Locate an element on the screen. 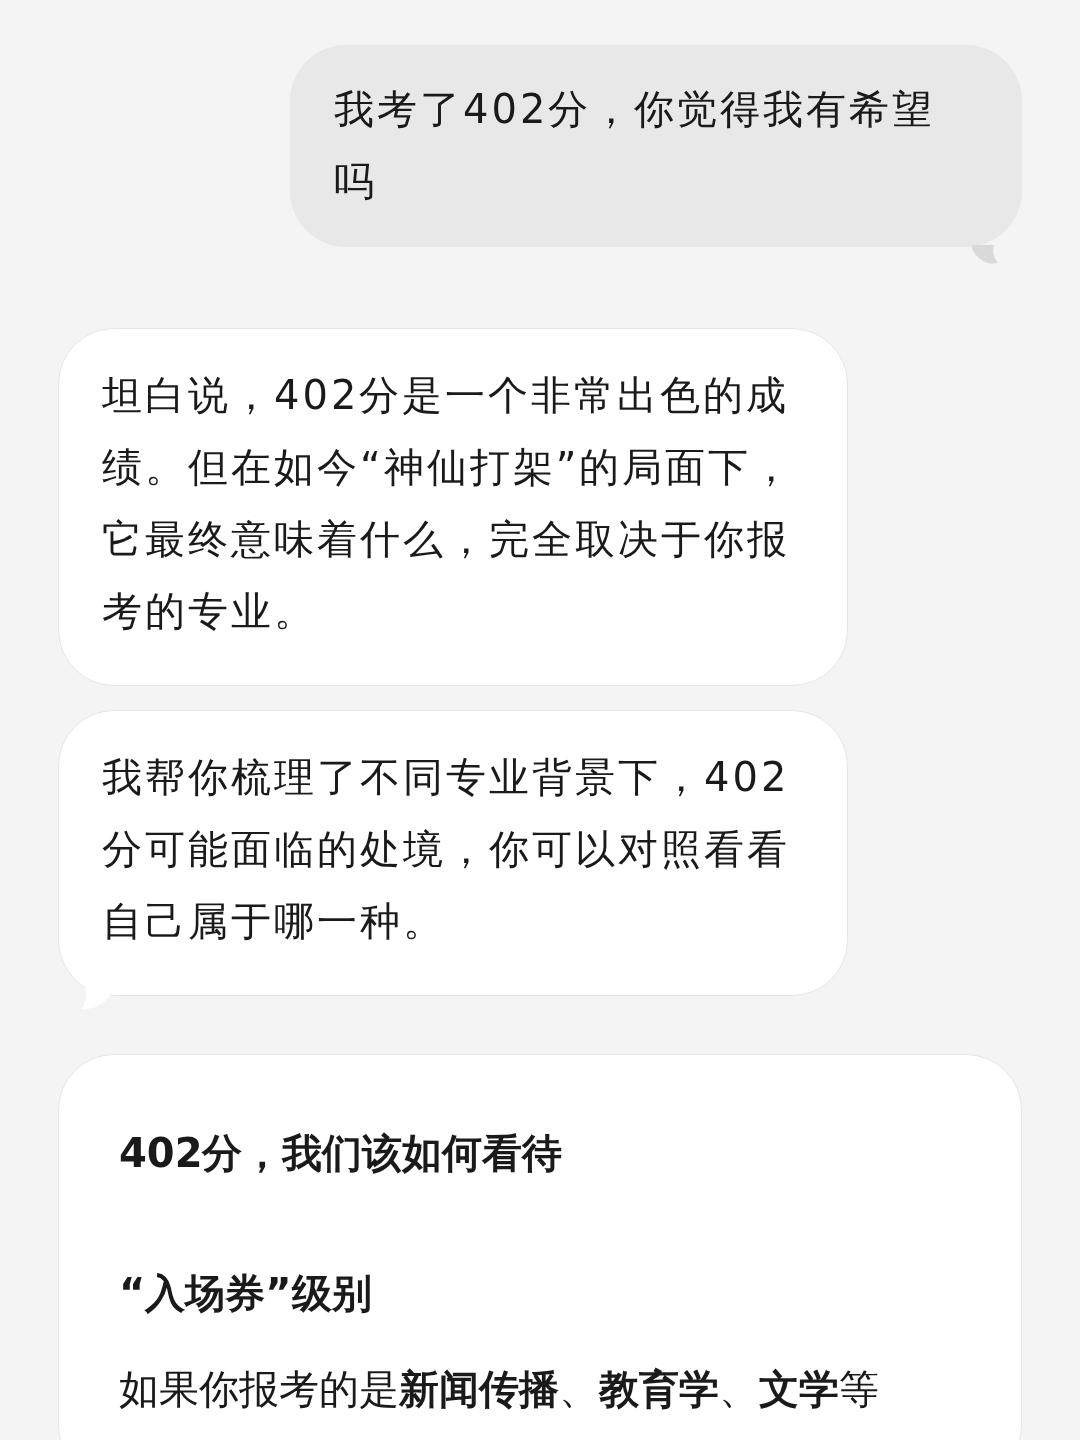  message-text: 坦白说，402分是一个非常出色的成绩。但在如今“神仙打架”的局面下，它最终意味着什么，完全取决于你报考的专业。 is located at coordinates (449, 503).